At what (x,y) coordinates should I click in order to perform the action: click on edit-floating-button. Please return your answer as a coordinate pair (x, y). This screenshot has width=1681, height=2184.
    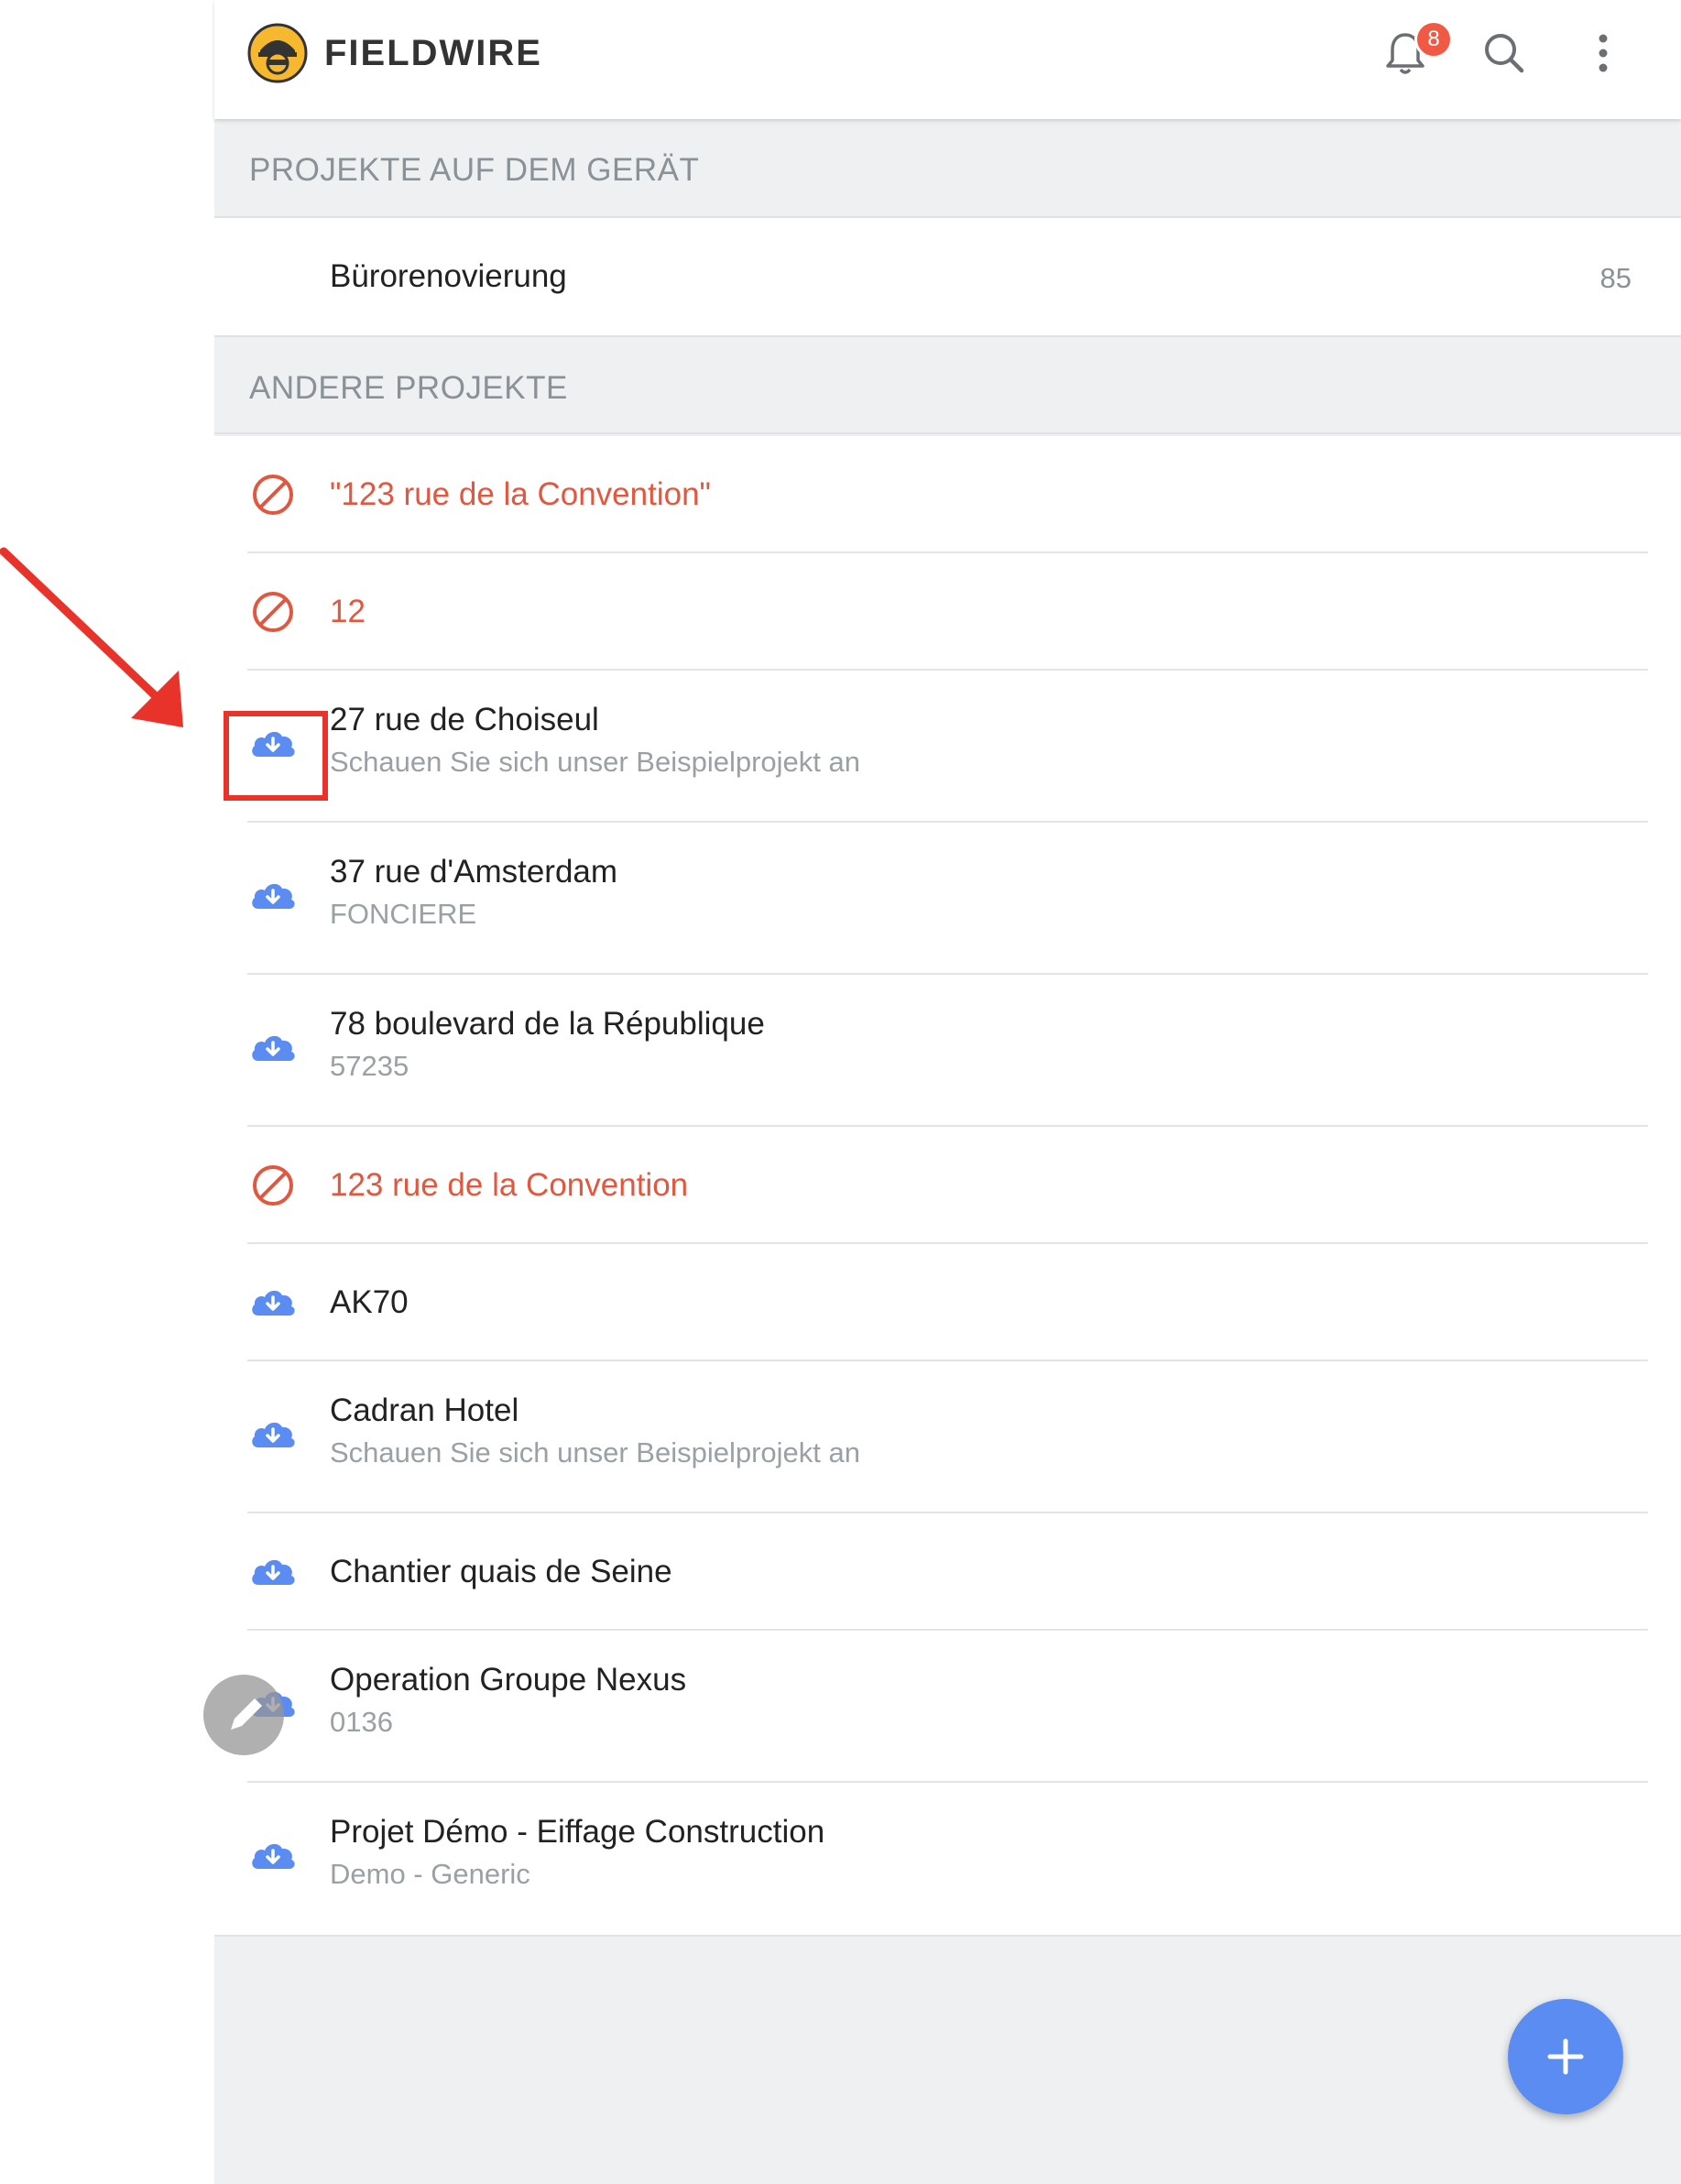
    Looking at the image, I should click on (244, 1715).